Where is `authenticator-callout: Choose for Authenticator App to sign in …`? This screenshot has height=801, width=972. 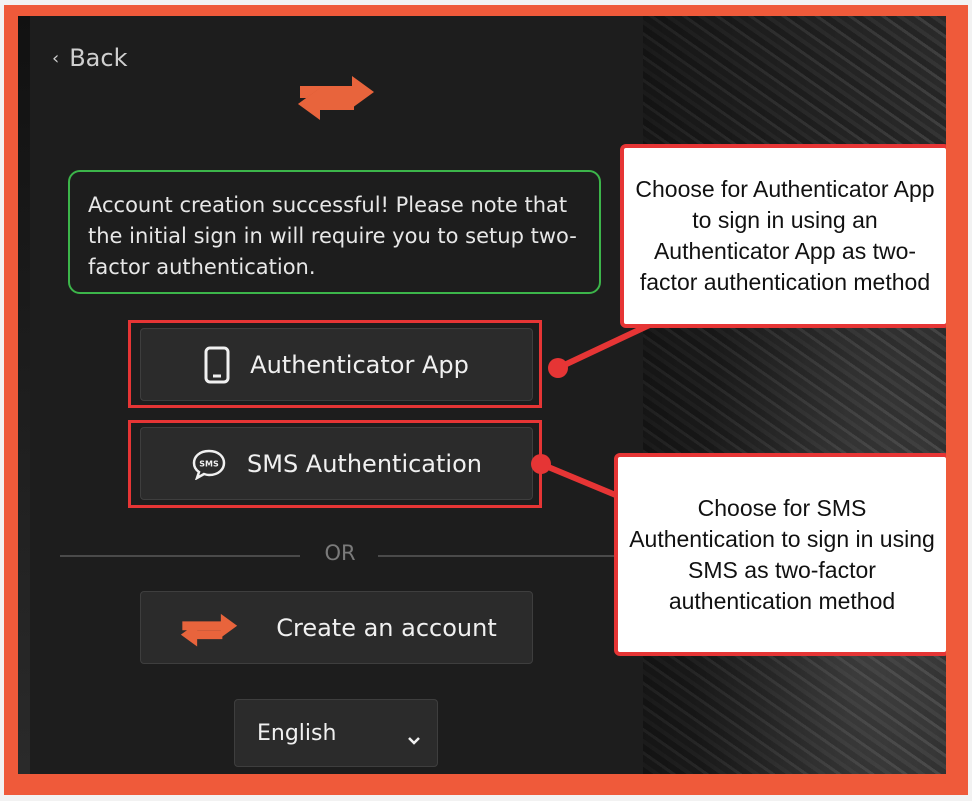 authenticator-callout: Choose for Authenticator App to sign in … is located at coordinates (783, 236).